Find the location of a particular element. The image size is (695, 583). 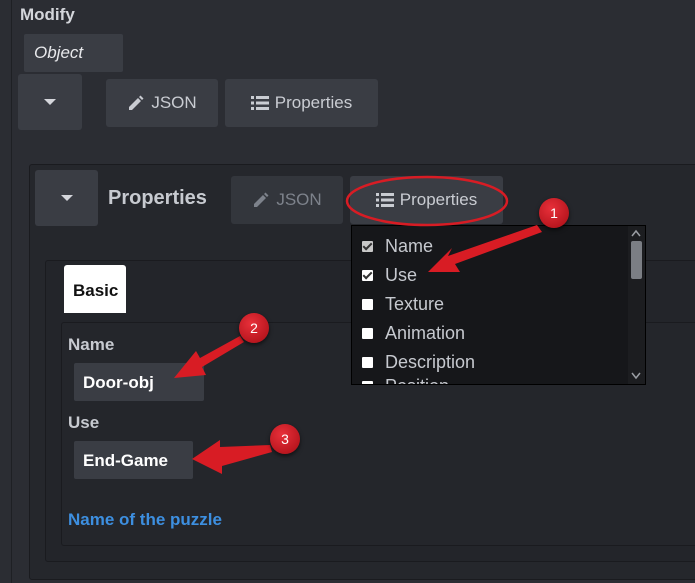

dropdown-item-label: Name is located at coordinates (409, 246).